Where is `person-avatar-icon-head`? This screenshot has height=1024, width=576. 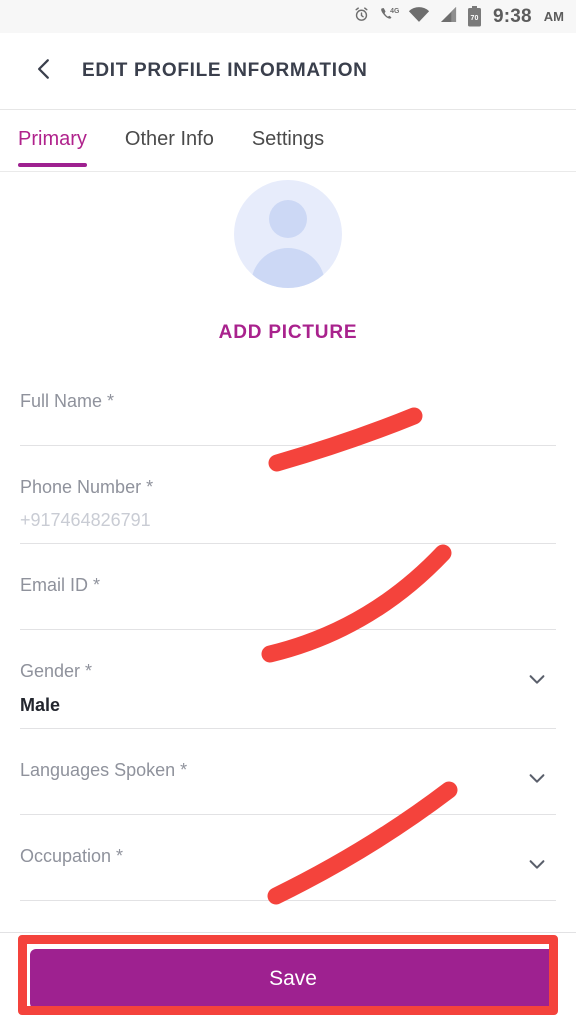 person-avatar-icon-head is located at coordinates (288, 219).